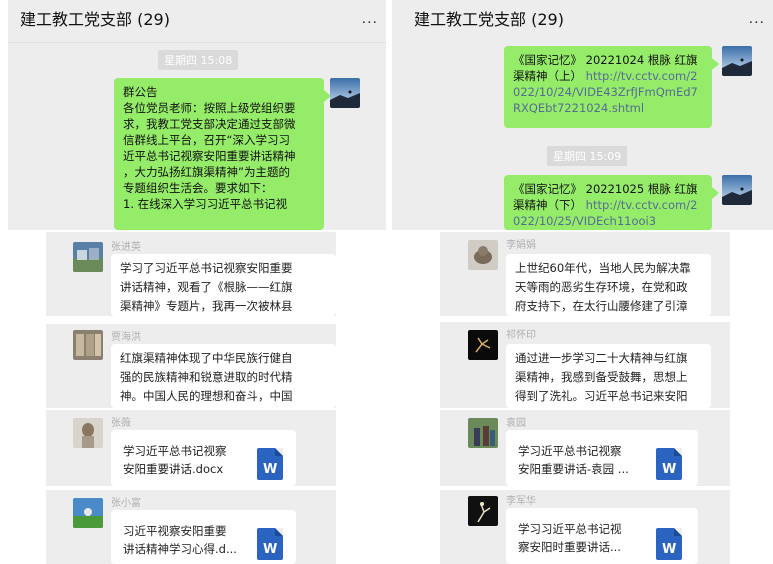 The height and width of the screenshot is (564, 773). I want to click on video-link: 022/10/24/VIDE43ZrfJFmQmEd7, so click(605, 92).